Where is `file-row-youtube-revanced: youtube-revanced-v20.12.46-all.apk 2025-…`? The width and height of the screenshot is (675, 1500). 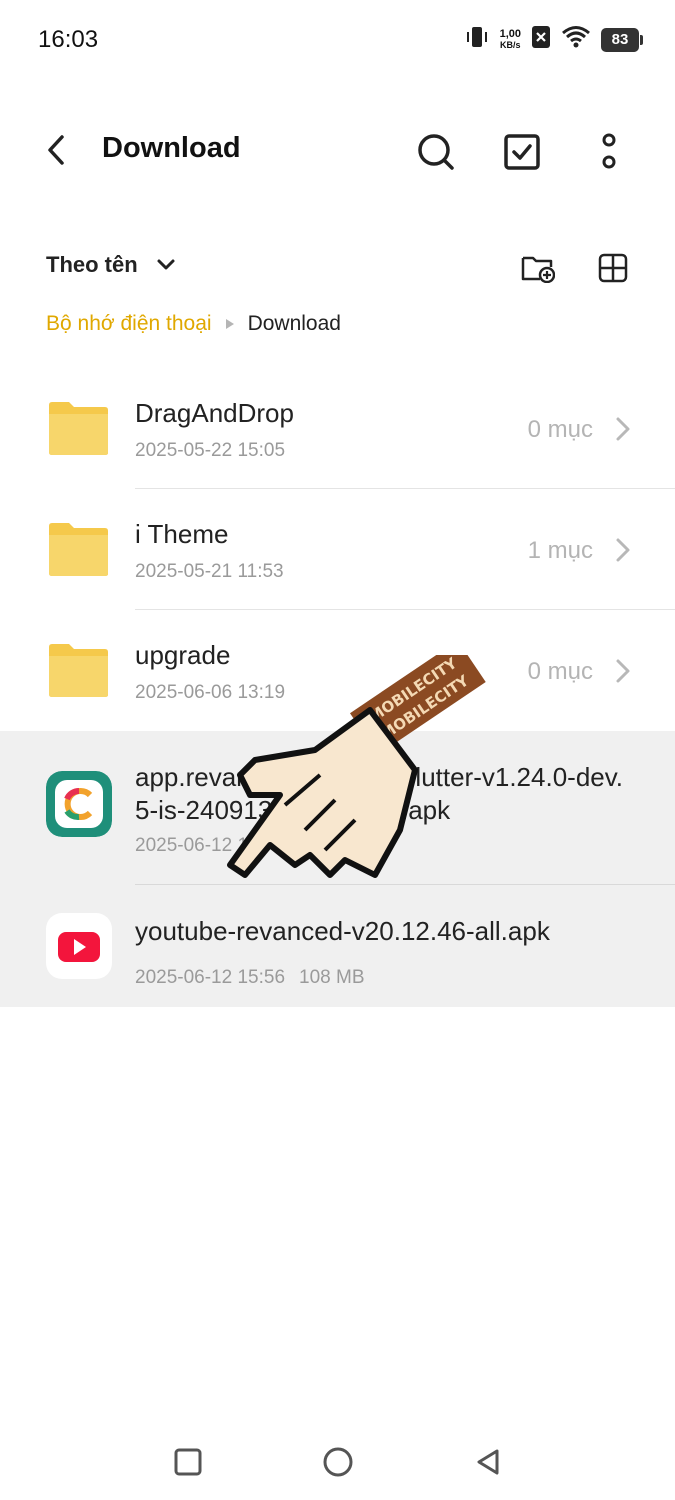 file-row-youtube-revanced: youtube-revanced-v20.12.46-all.apk 2025-… is located at coordinates (337, 946).